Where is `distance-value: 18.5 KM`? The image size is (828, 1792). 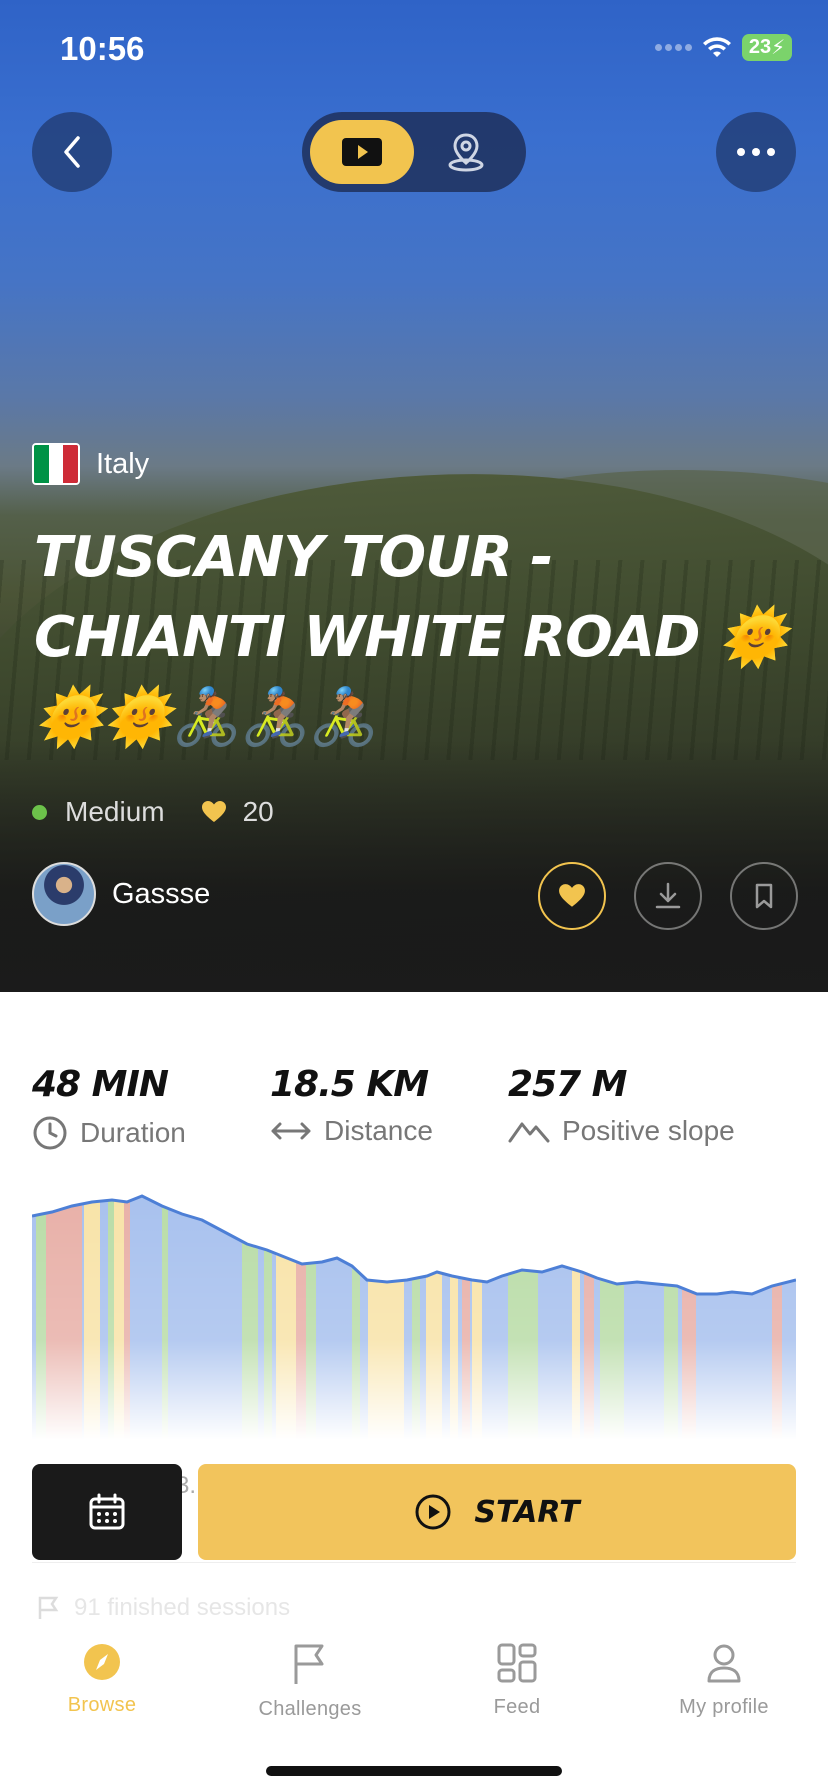
distance-value: 18.5 KM is located at coordinates (349, 1084).